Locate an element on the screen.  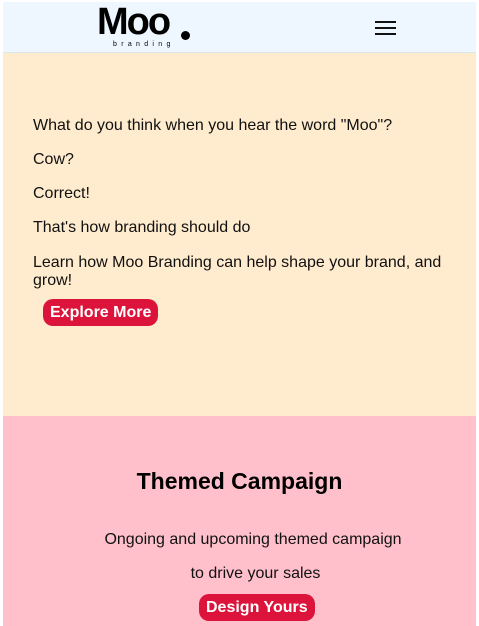
hero-confirmation: Correct! is located at coordinates (61, 193).